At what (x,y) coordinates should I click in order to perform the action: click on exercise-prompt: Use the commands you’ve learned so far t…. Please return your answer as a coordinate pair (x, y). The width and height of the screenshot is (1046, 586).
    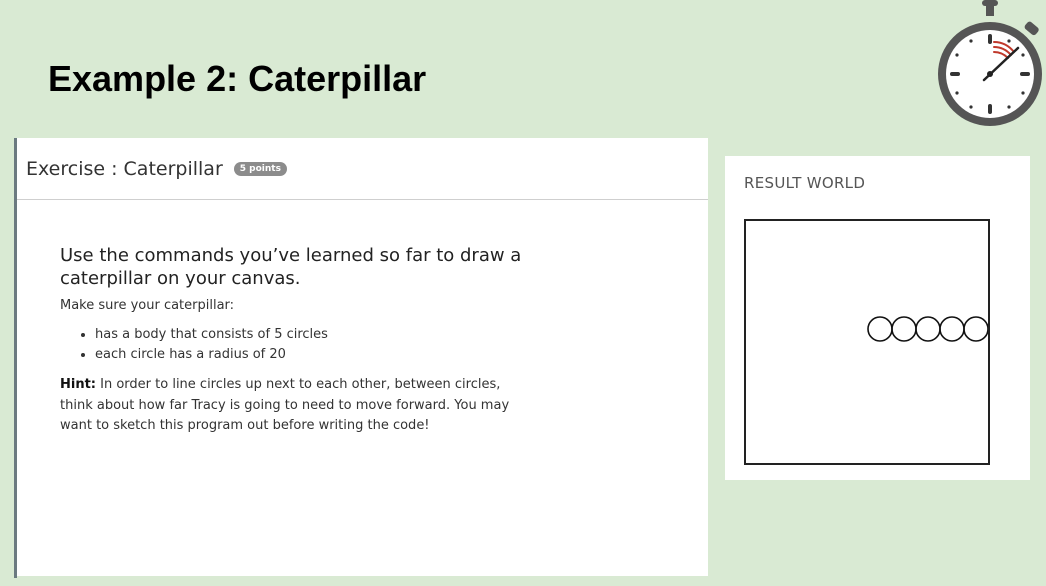
    Looking at the image, I should click on (291, 267).